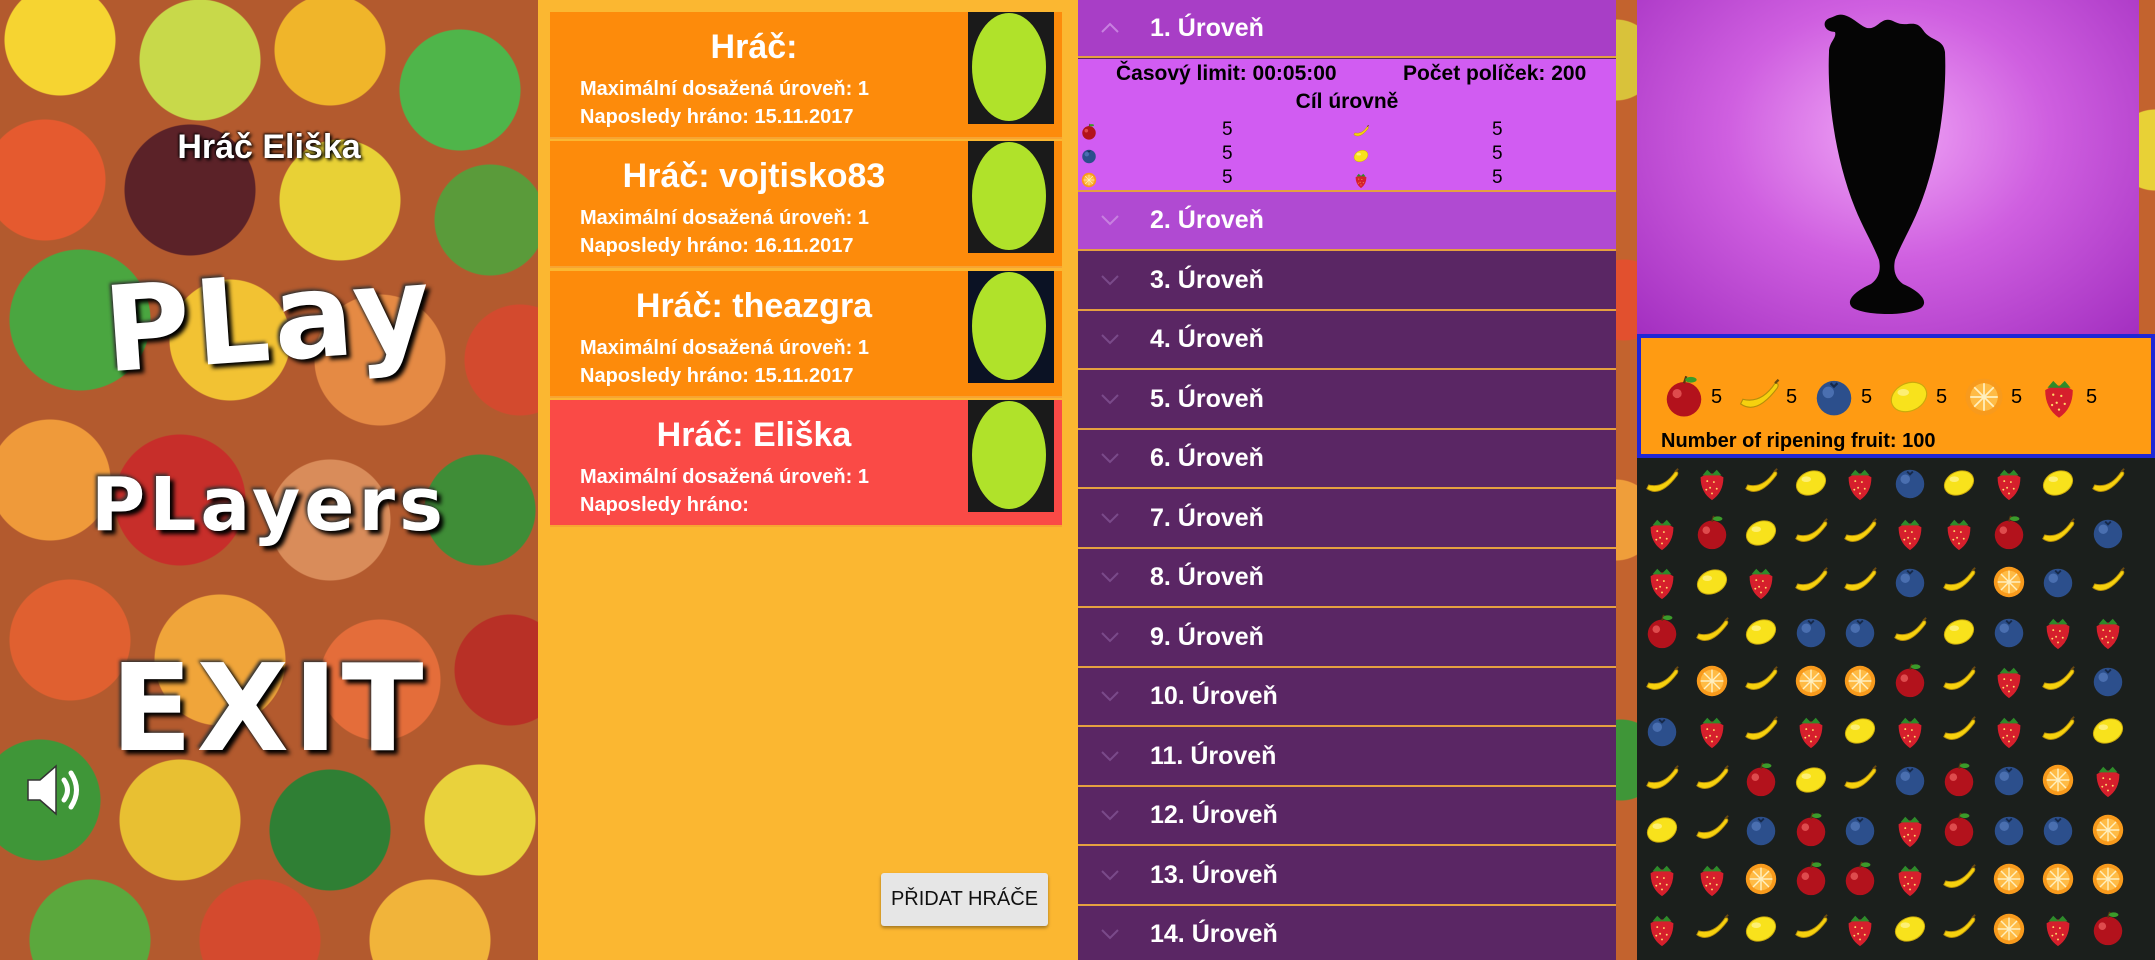  Describe the element at coordinates (964, 899) in the screenshot. I see `add-player-button: PŘIDAT HRÁČE` at that location.